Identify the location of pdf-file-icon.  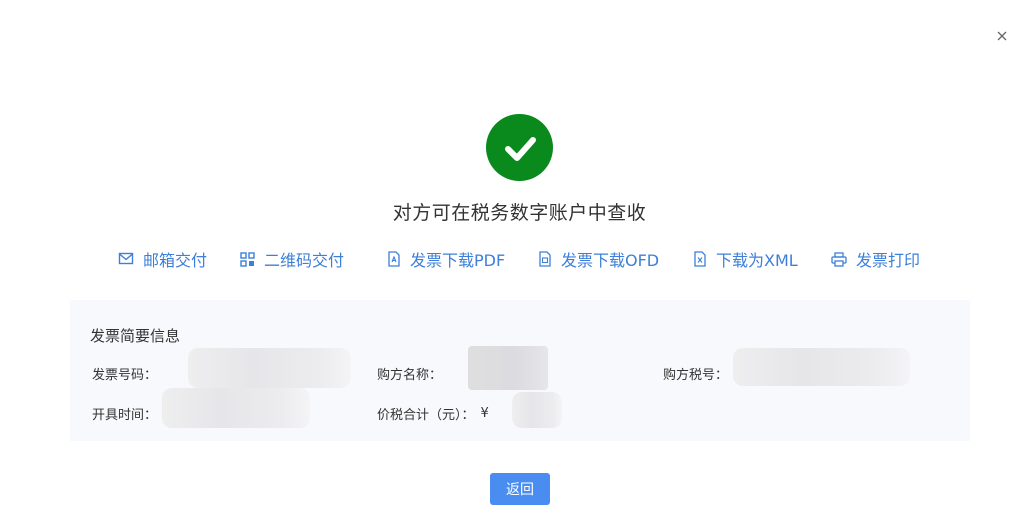
(394, 259).